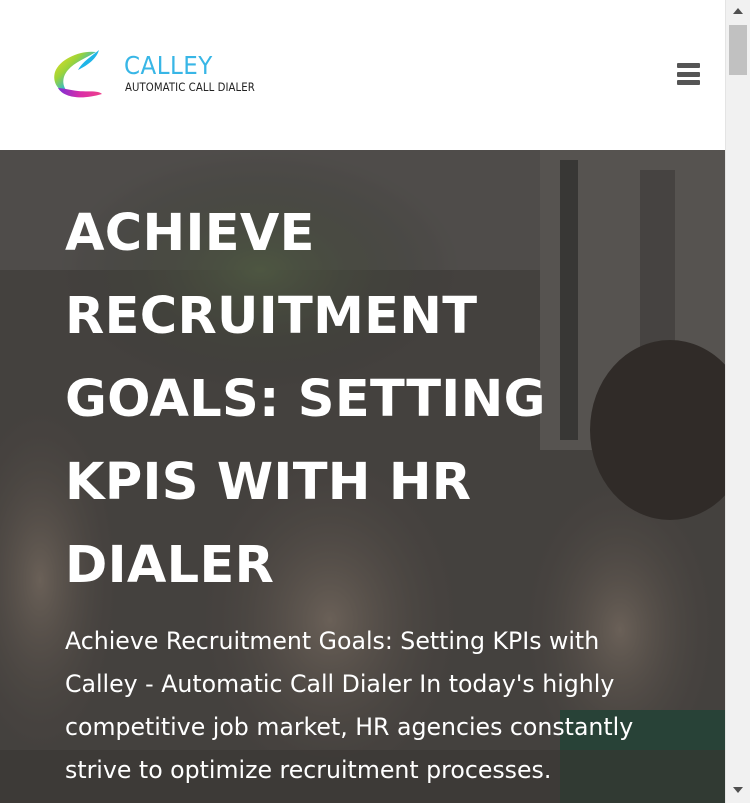 This screenshot has height=803, width=750. Describe the element at coordinates (190, 87) in the screenshot. I see `brand-tagline: AUTOMATIC CALL DIALER` at that location.